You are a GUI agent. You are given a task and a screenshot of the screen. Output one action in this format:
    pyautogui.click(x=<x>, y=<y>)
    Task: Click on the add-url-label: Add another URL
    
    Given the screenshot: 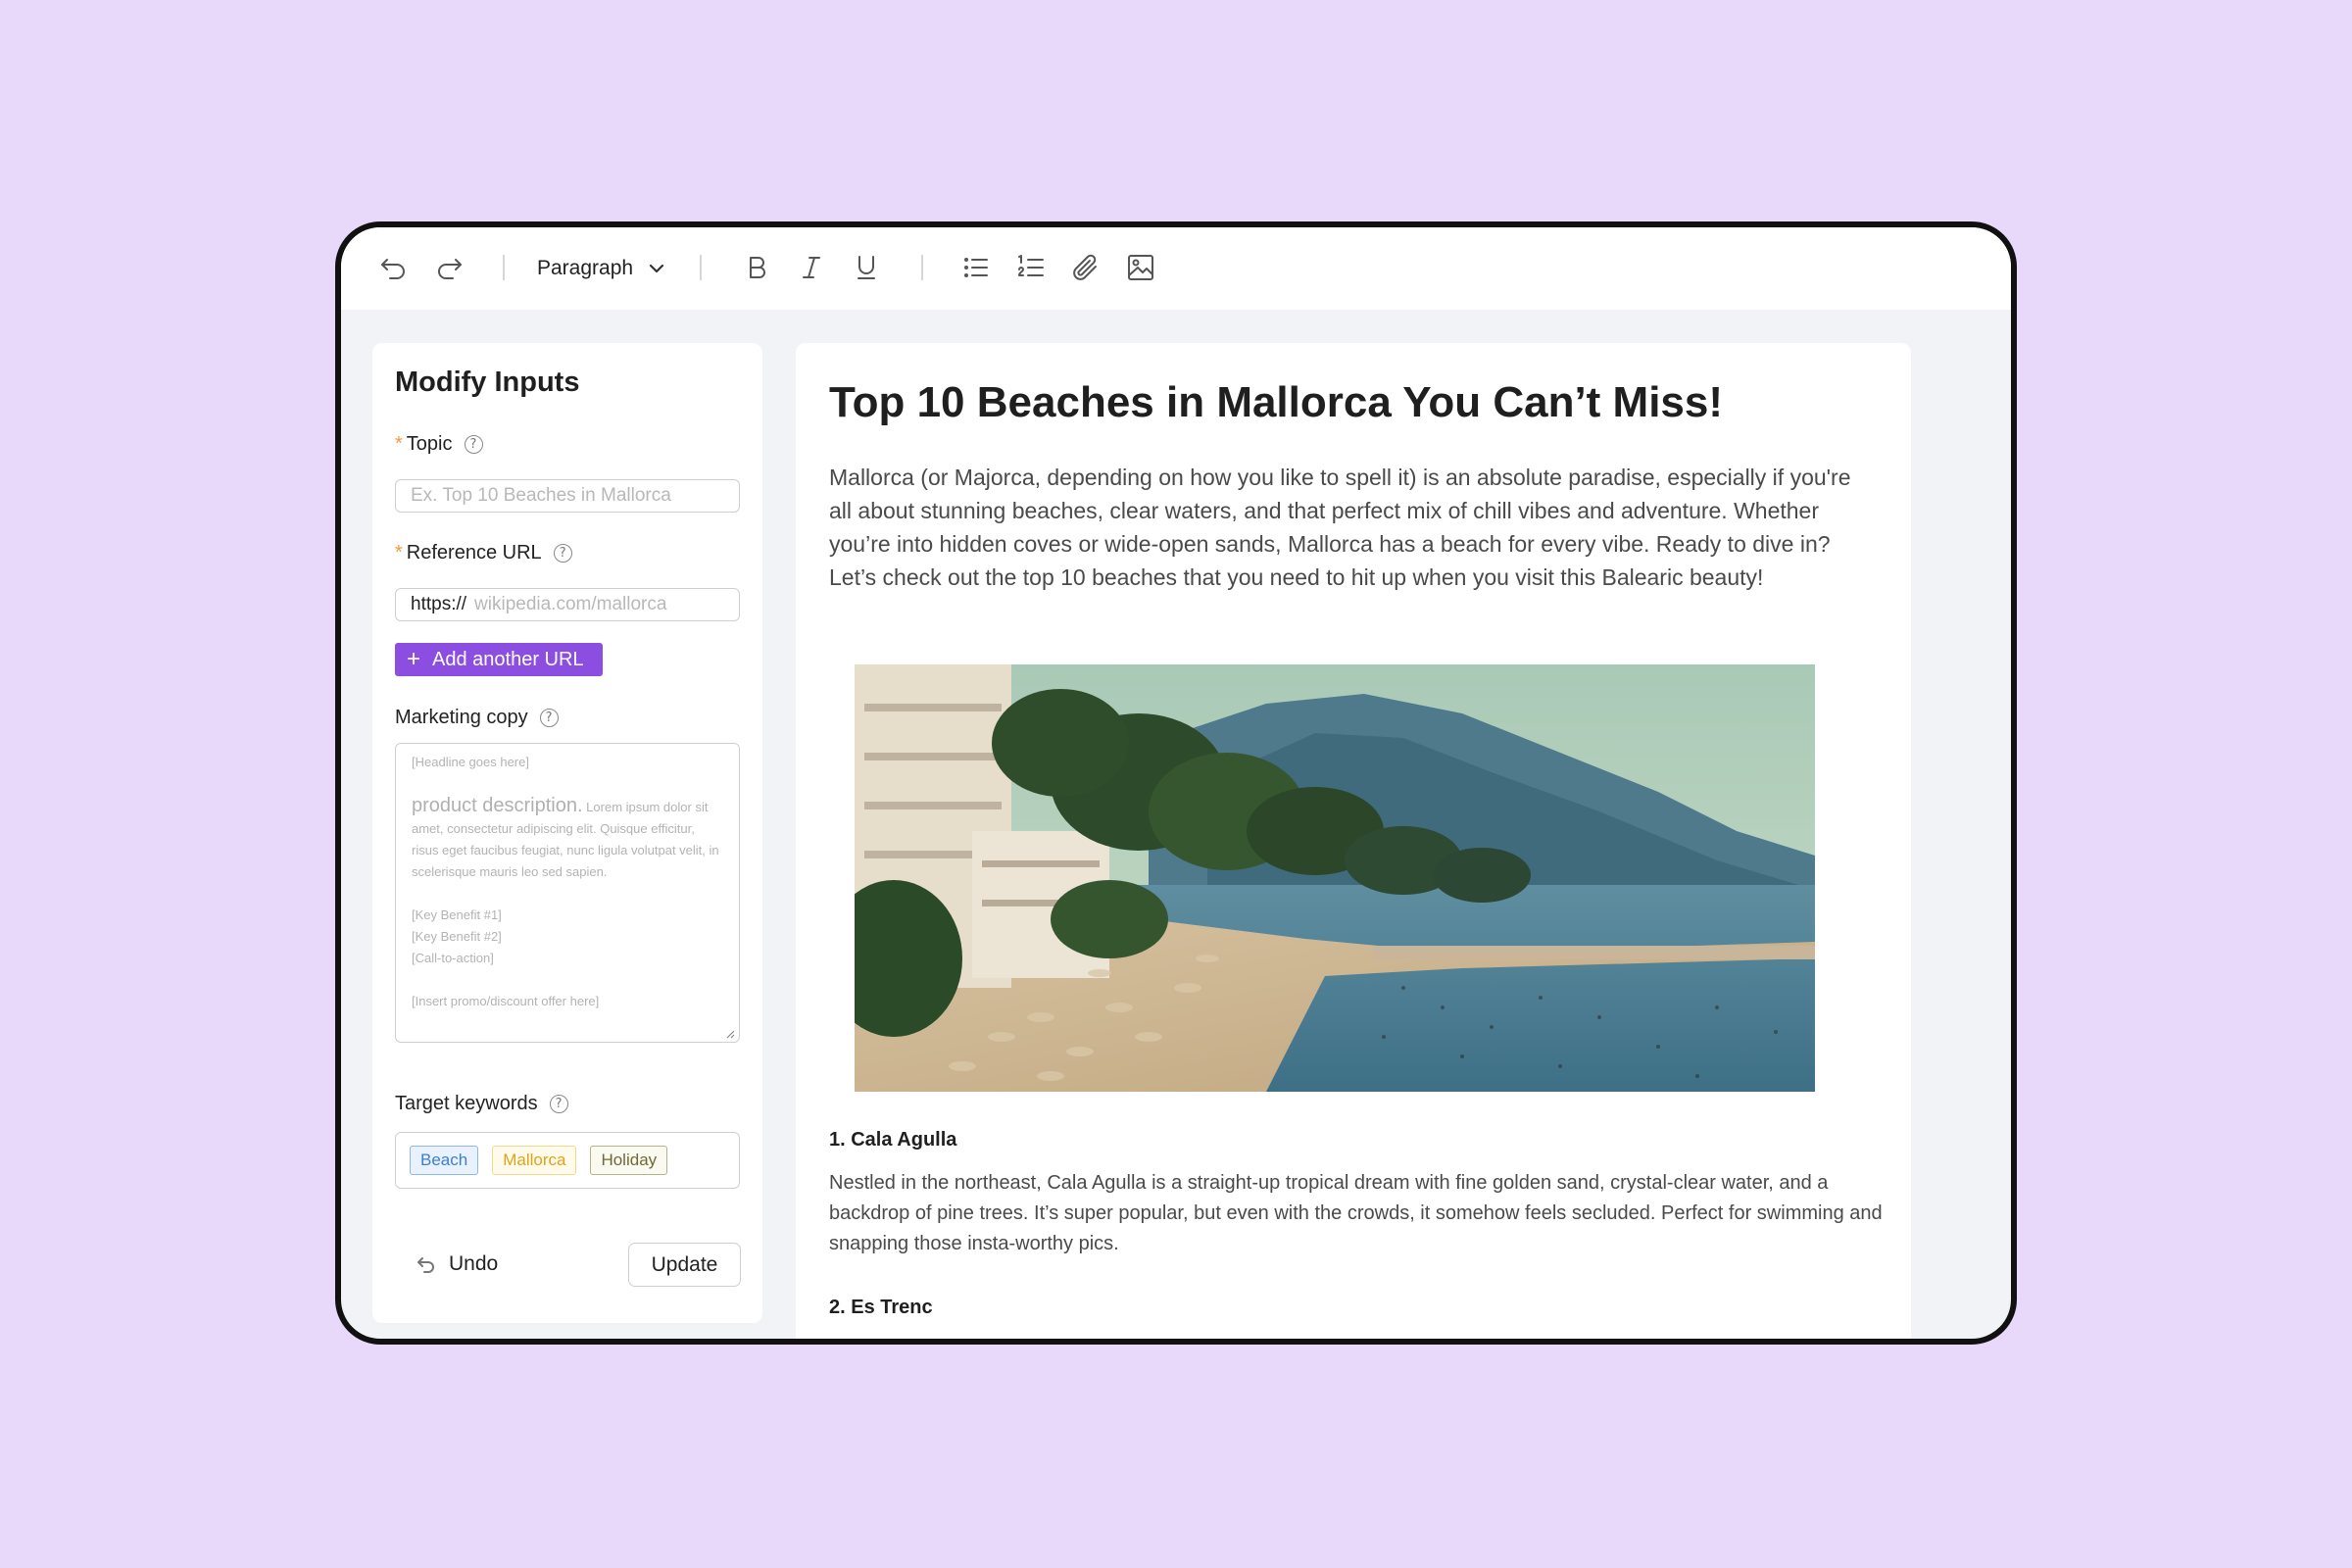 What is the action you would take?
    pyautogui.click(x=508, y=659)
    